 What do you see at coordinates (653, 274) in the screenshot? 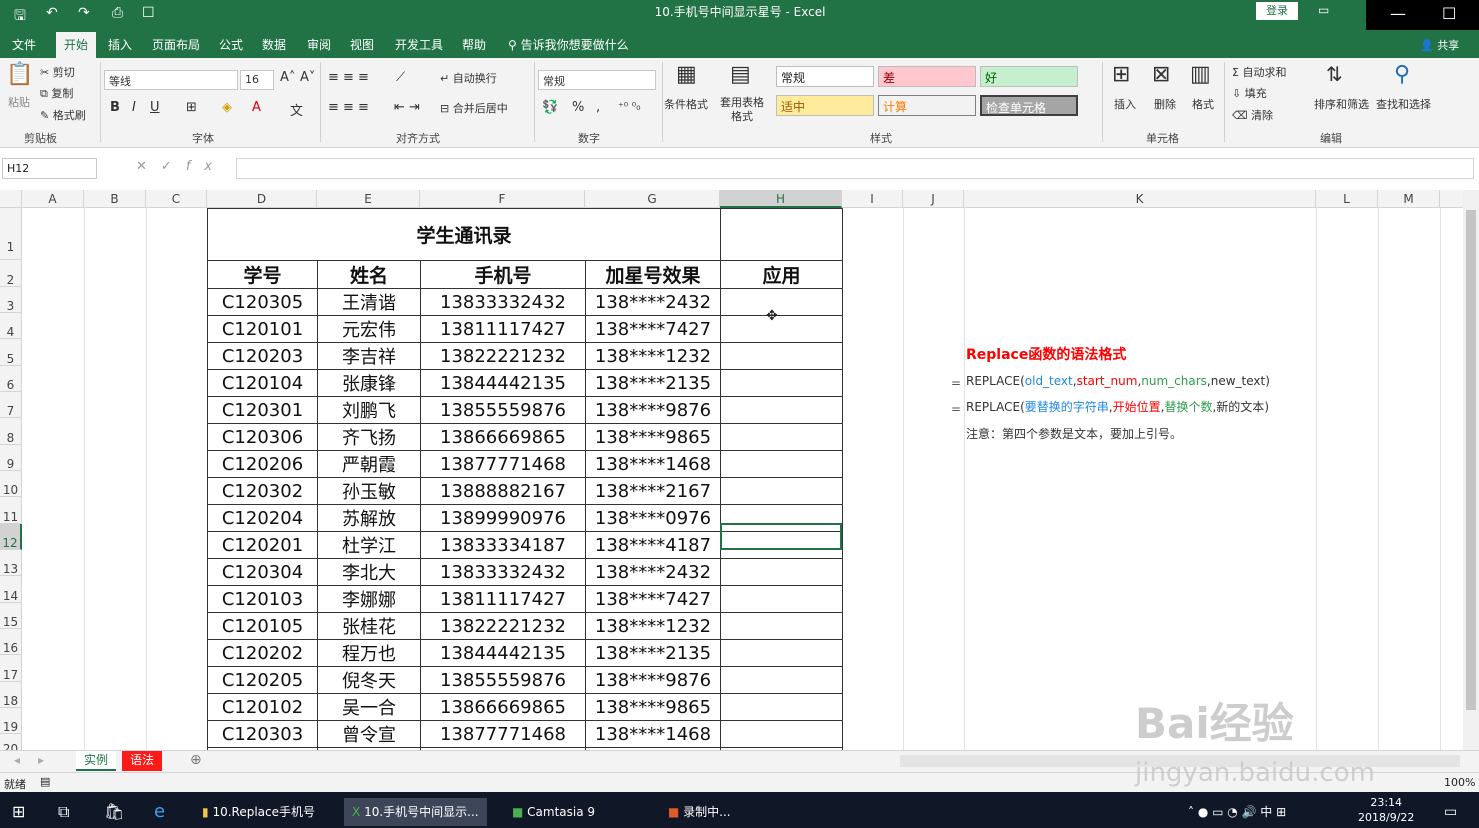
I see `header-masked: 加星号效果` at bounding box center [653, 274].